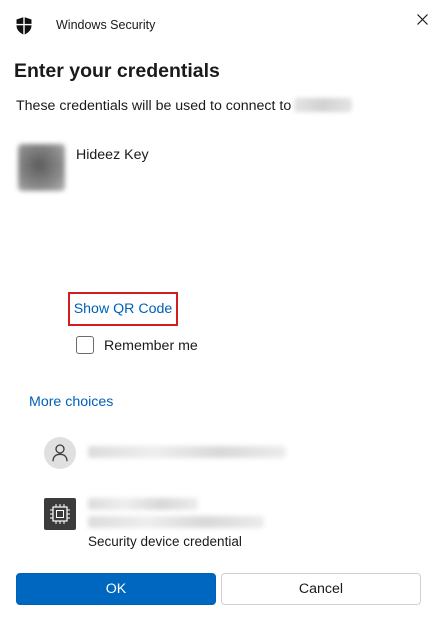 The width and height of the screenshot is (435, 621). What do you see at coordinates (41, 167) in the screenshot?
I see `credential-avatar` at bounding box center [41, 167].